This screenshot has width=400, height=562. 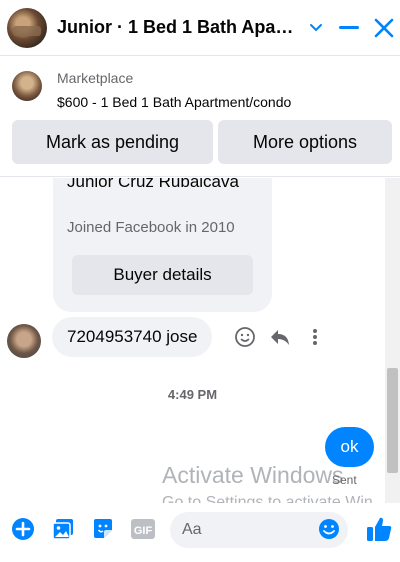 I want to click on reply-icon, so click(x=280, y=337).